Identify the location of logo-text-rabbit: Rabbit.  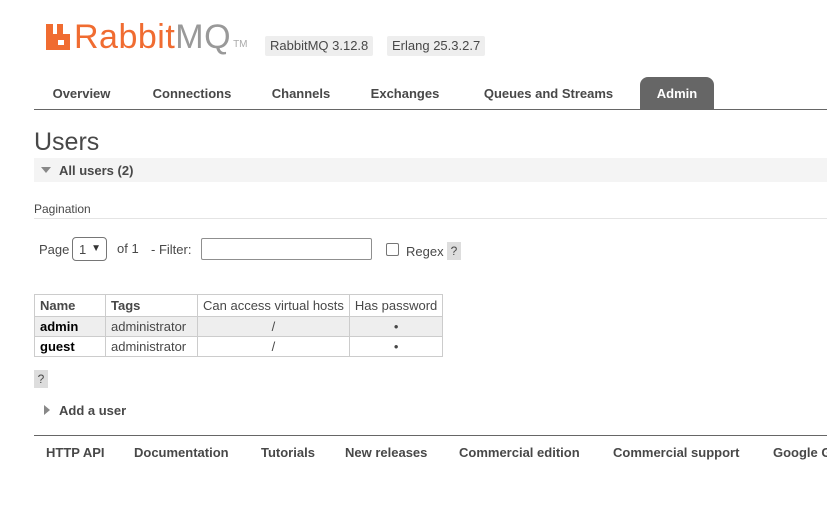
(125, 37).